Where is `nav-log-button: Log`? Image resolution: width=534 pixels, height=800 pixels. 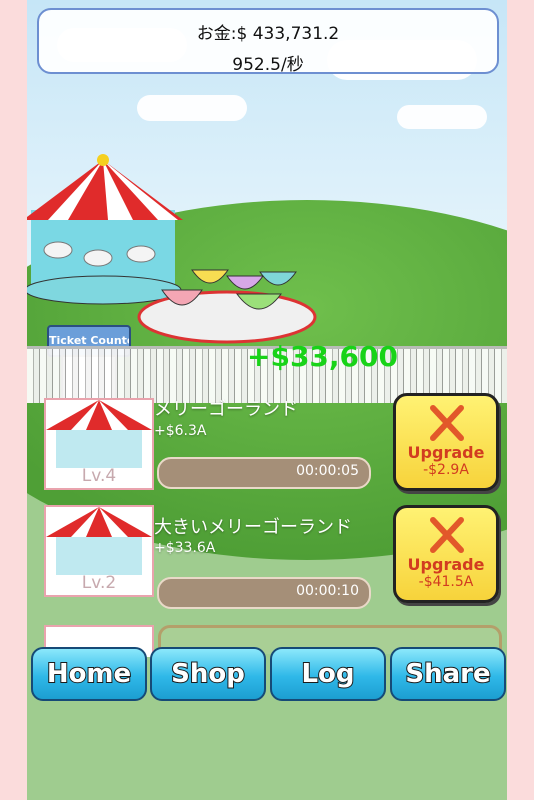 nav-log-button: Log is located at coordinates (328, 674).